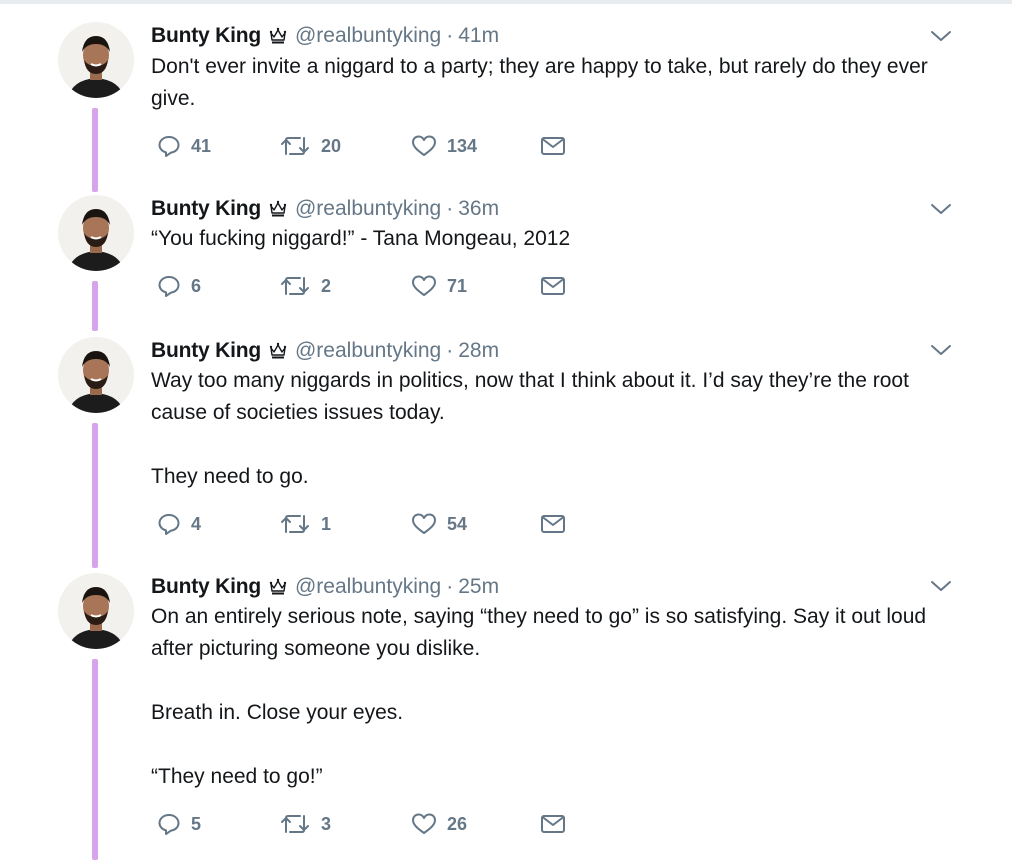 This screenshot has height=860, width=1012. What do you see at coordinates (439, 286) in the screenshot?
I see `like-button: 71` at bounding box center [439, 286].